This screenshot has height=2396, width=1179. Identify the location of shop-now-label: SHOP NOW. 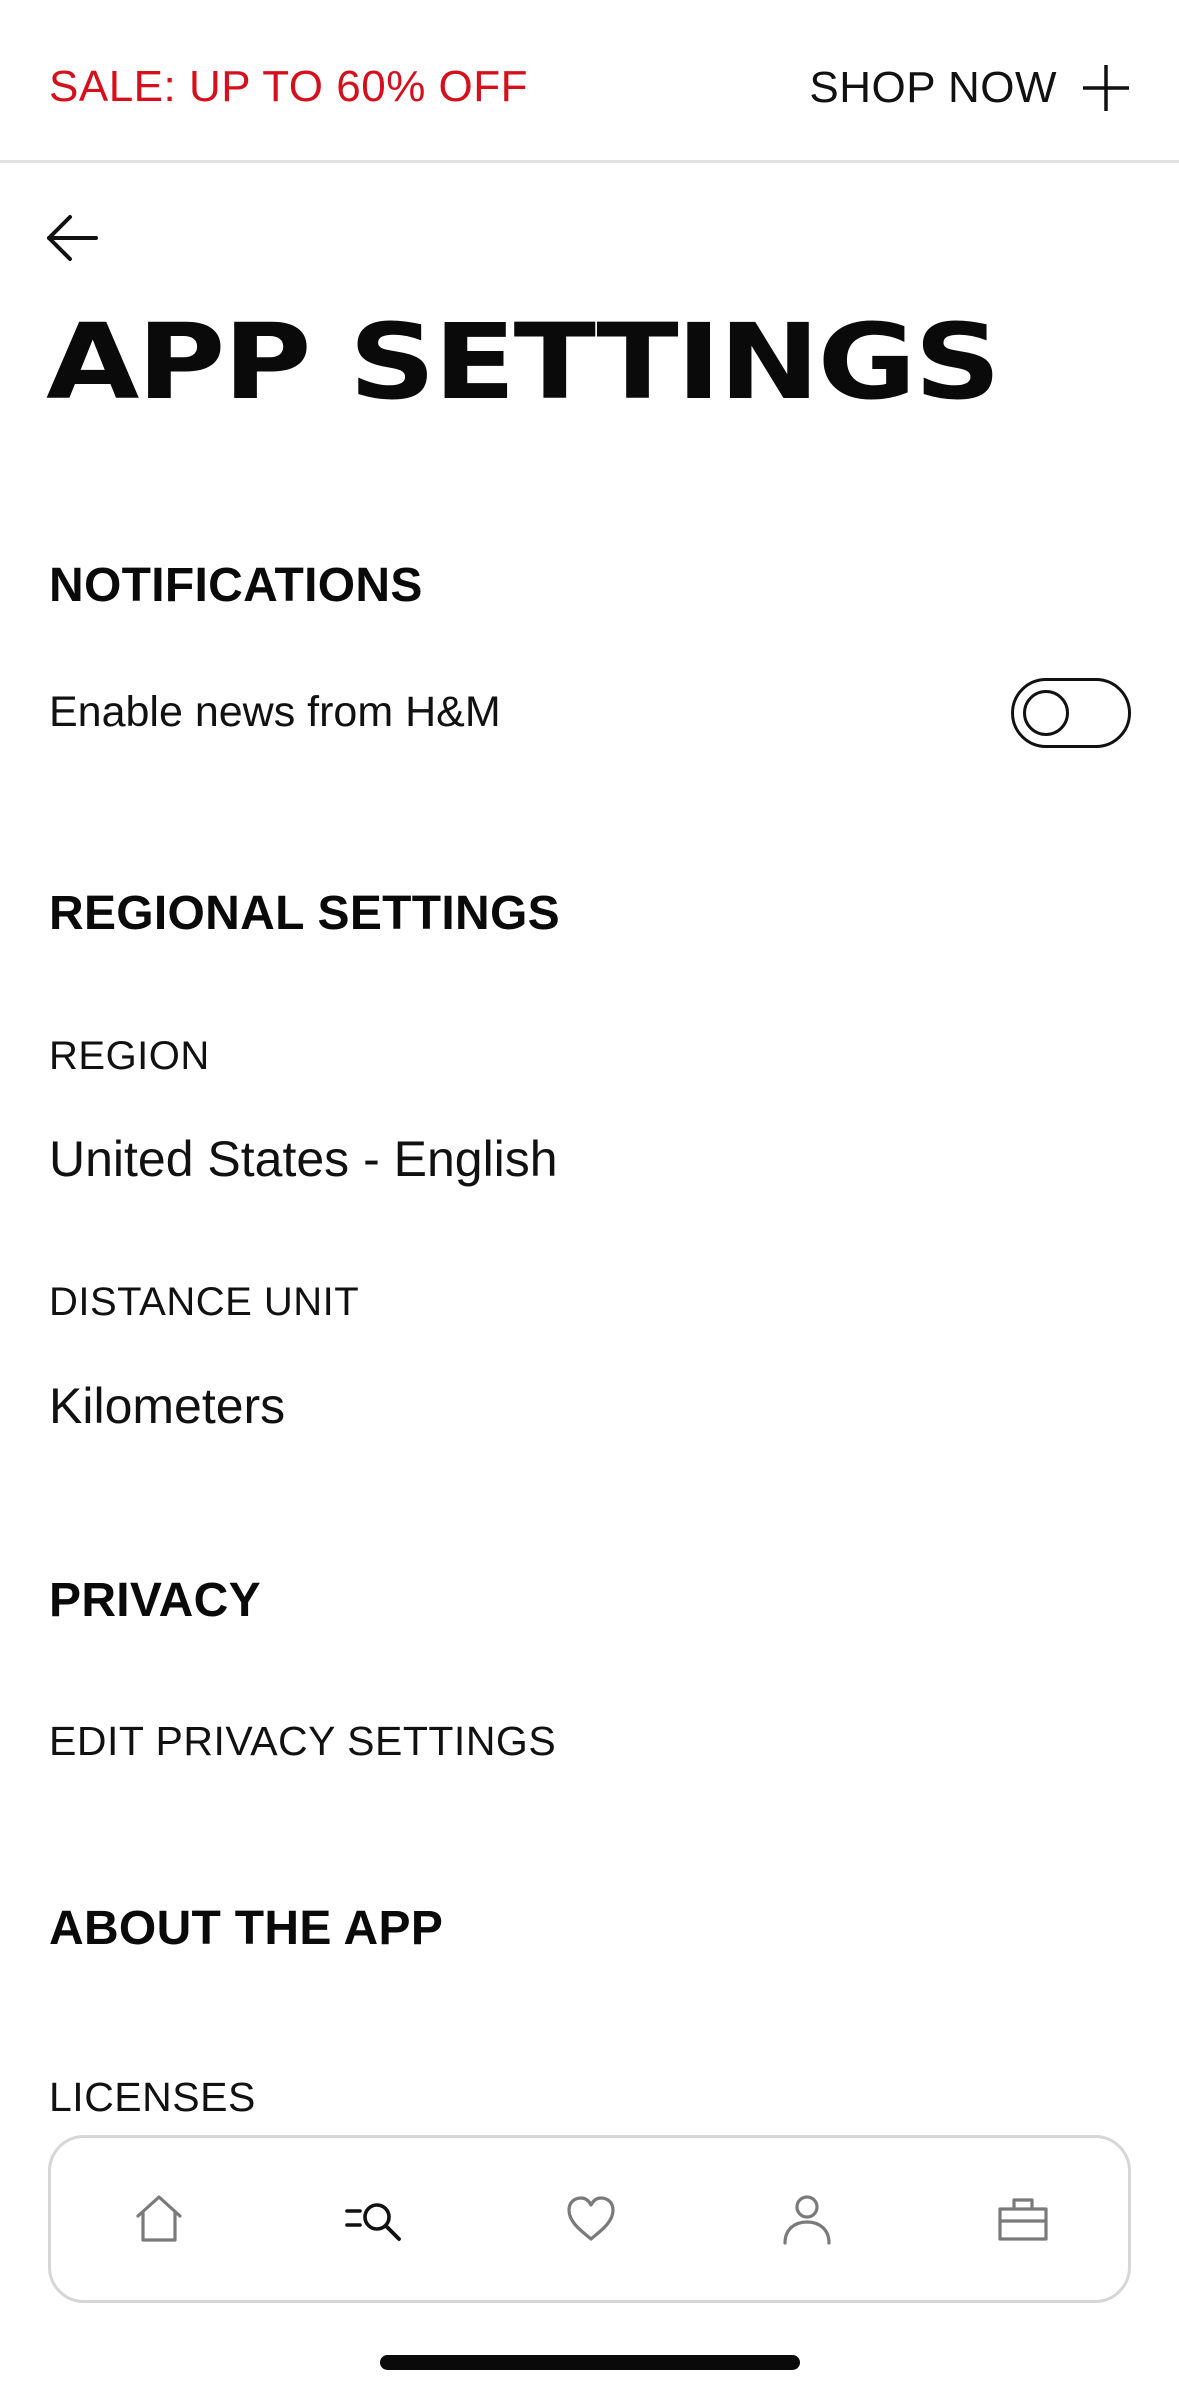
(933, 87).